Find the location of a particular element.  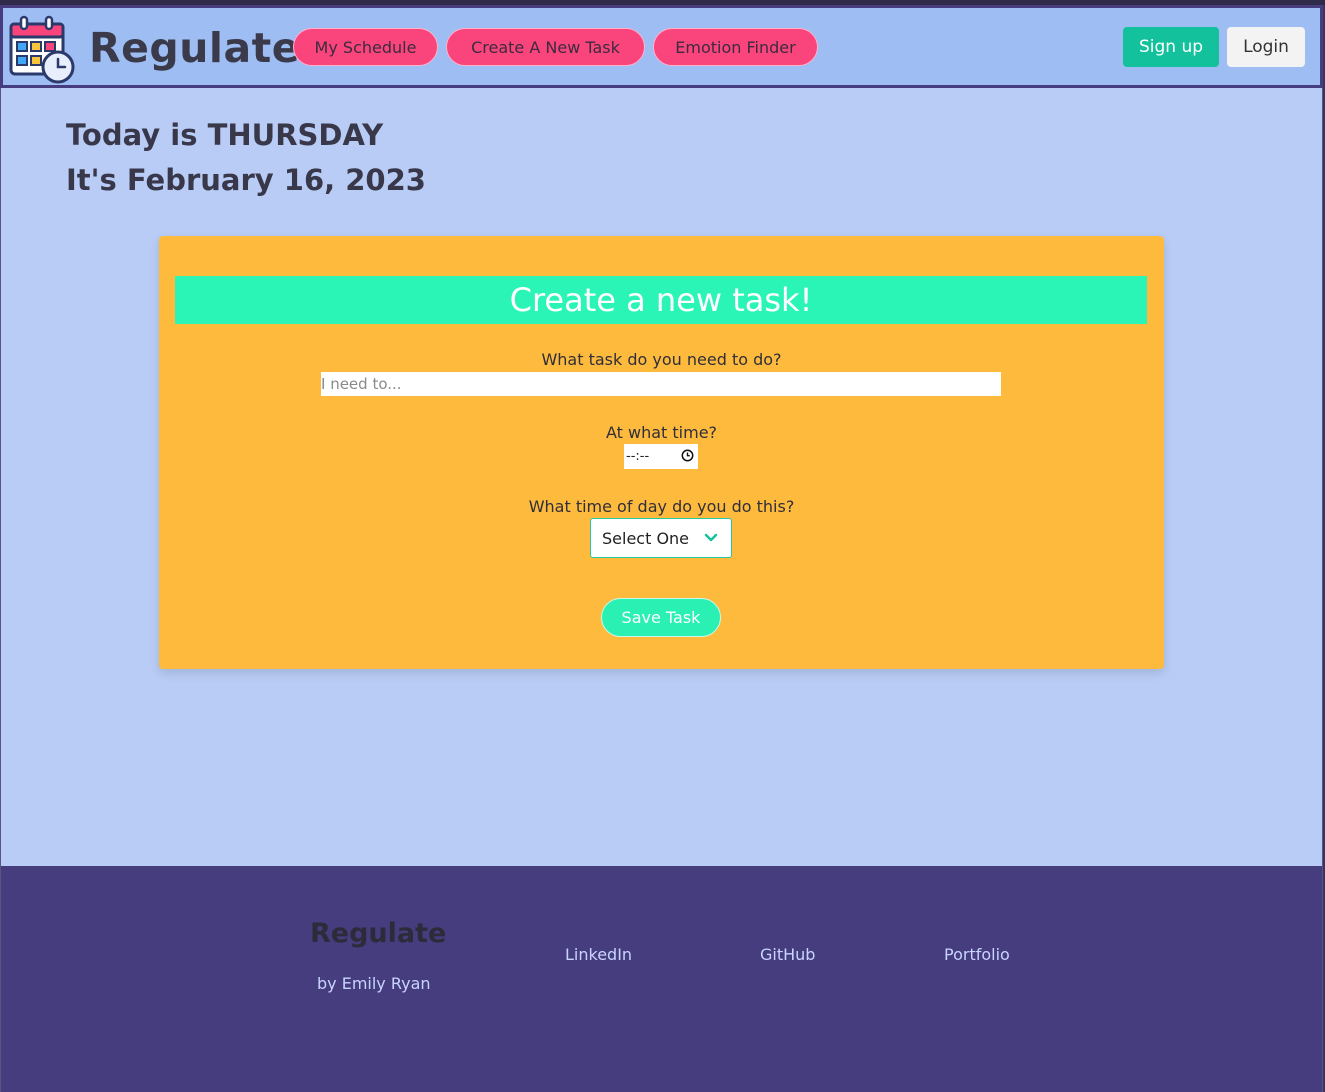

clock-icon is located at coordinates (687, 455).